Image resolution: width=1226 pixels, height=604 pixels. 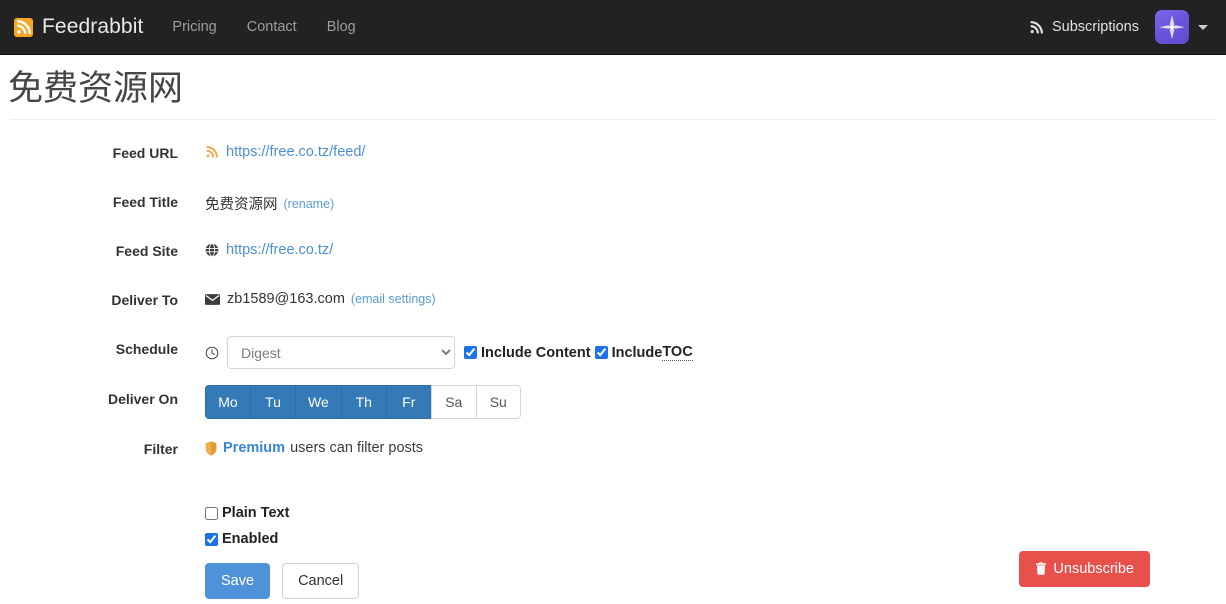 What do you see at coordinates (613, 253) in the screenshot?
I see `row-feed-site: Feed Site https://free.co.tz/` at bounding box center [613, 253].